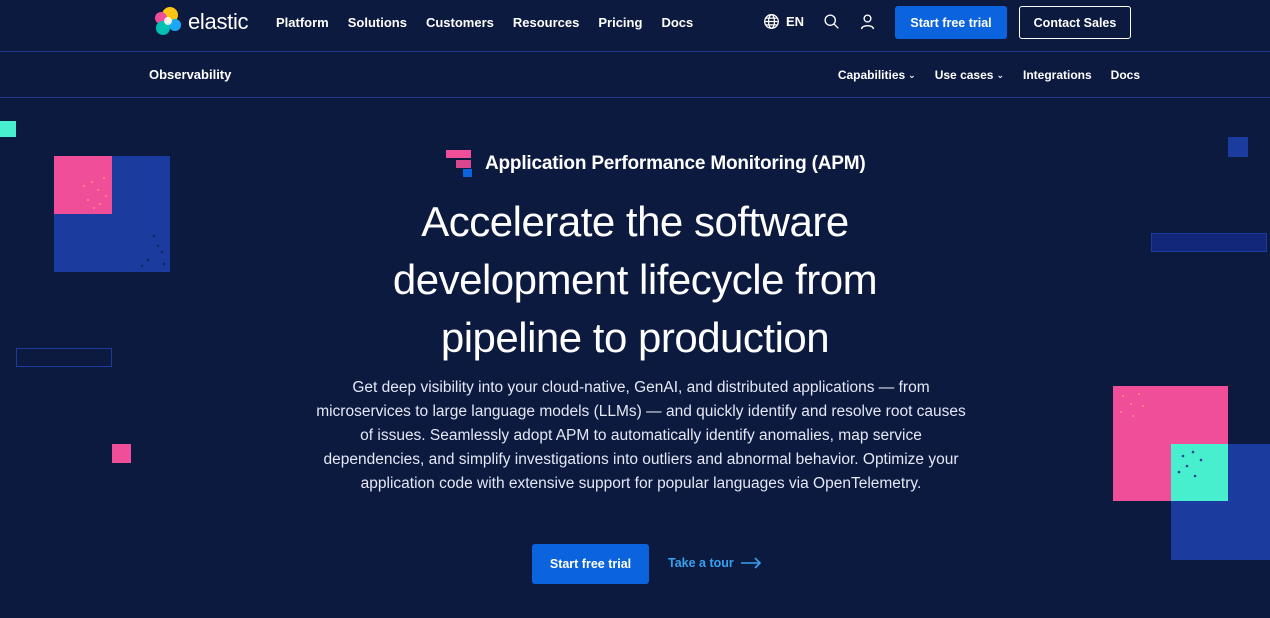 The width and height of the screenshot is (1270, 618). Describe the element at coordinates (795, 21) in the screenshot. I see `language-label: EN` at that location.